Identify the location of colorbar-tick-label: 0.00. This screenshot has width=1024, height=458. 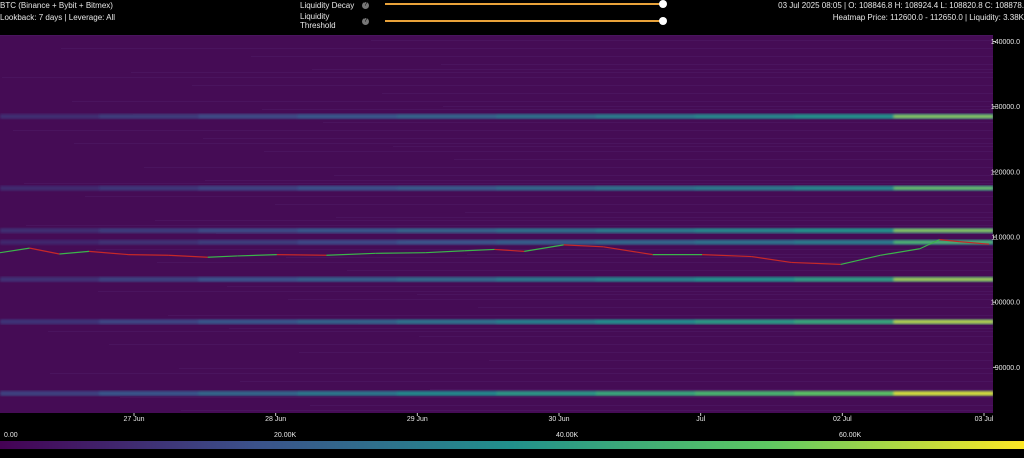
(11, 435).